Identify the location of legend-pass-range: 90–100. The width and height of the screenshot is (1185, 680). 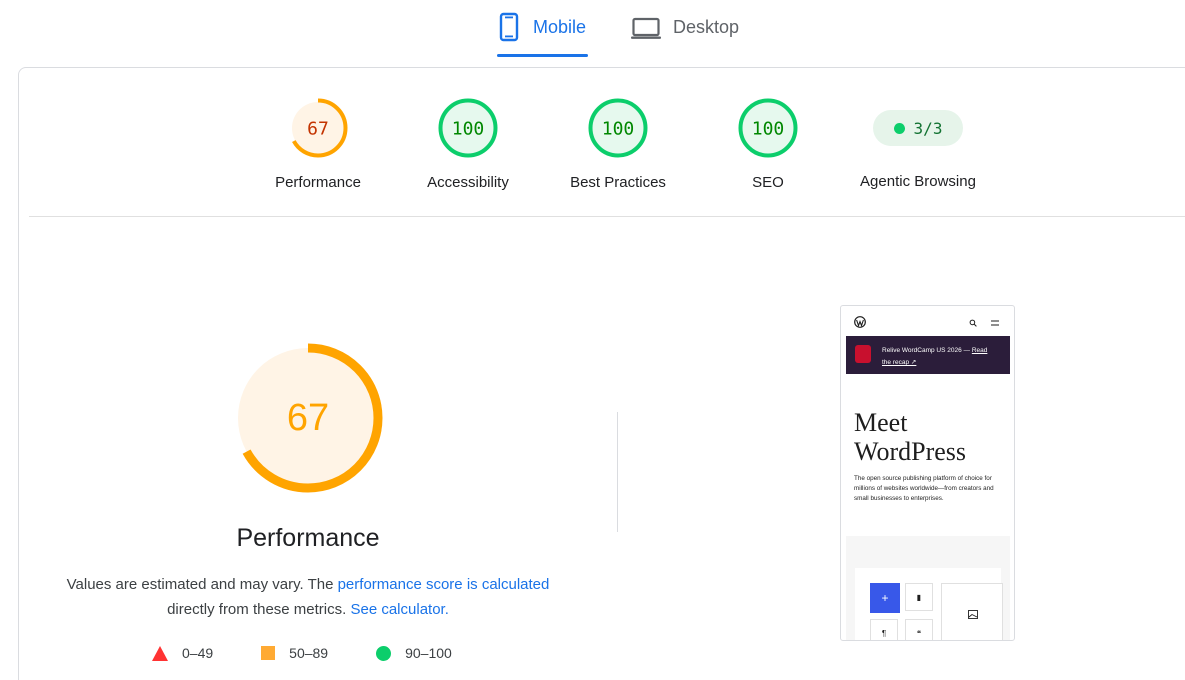
(428, 653).